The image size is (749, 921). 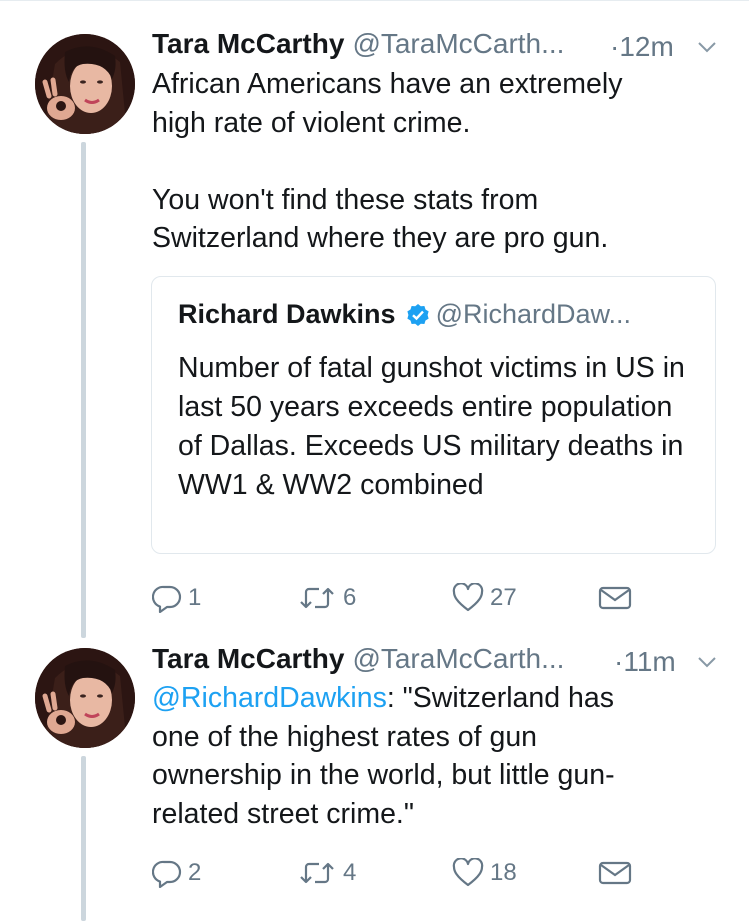 What do you see at coordinates (269, 698) in the screenshot?
I see `mention-link: @RichardDawkins` at bounding box center [269, 698].